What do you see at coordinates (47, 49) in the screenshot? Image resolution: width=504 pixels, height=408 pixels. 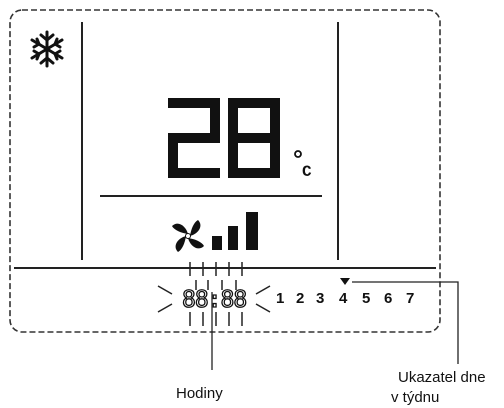 I see `snowflake-icon` at bounding box center [47, 49].